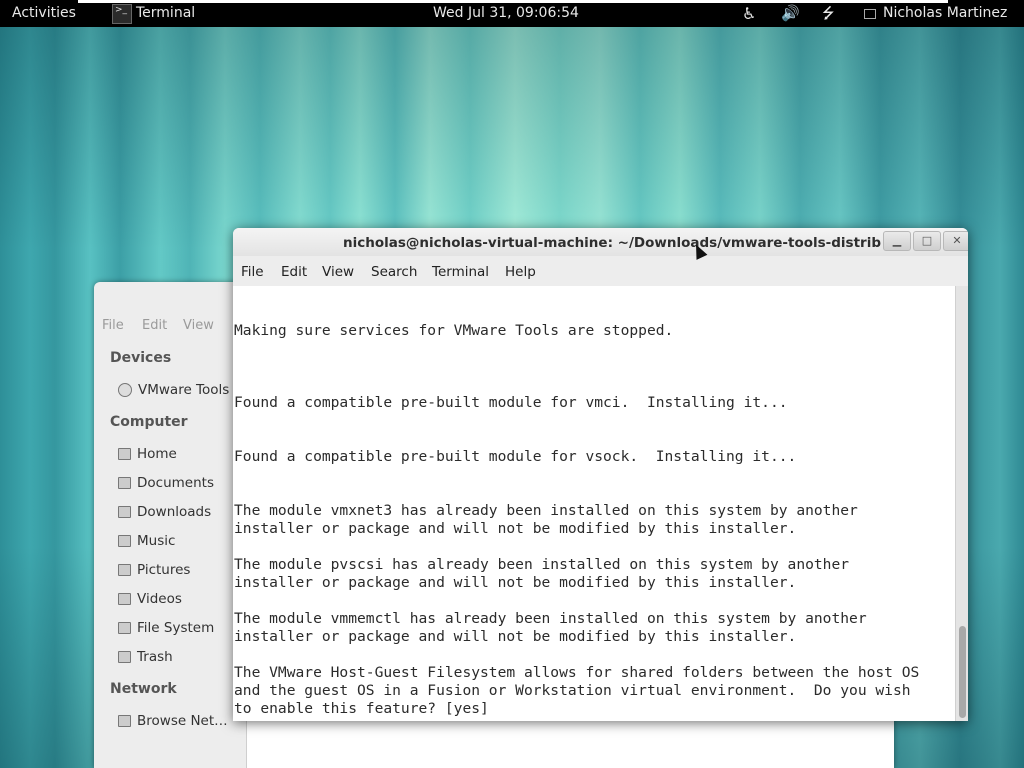 Image resolution: width=1024 pixels, height=768 pixels. I want to click on trash-icon, so click(124, 657).